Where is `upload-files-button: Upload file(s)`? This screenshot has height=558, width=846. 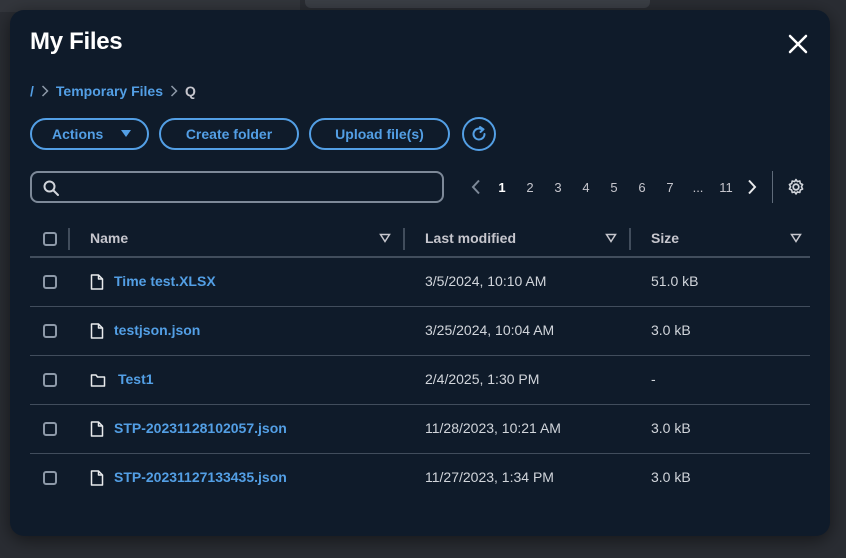 upload-files-button: Upload file(s) is located at coordinates (379, 134).